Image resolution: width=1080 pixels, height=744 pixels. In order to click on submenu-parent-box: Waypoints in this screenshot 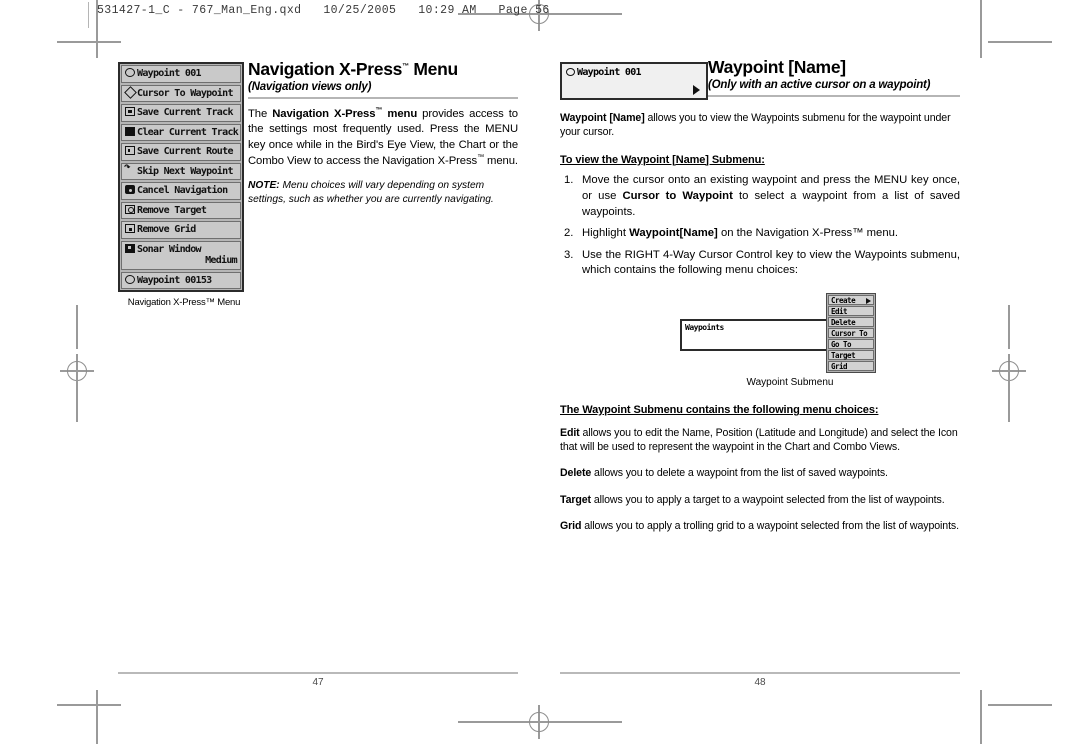, I will do `click(756, 334)`.